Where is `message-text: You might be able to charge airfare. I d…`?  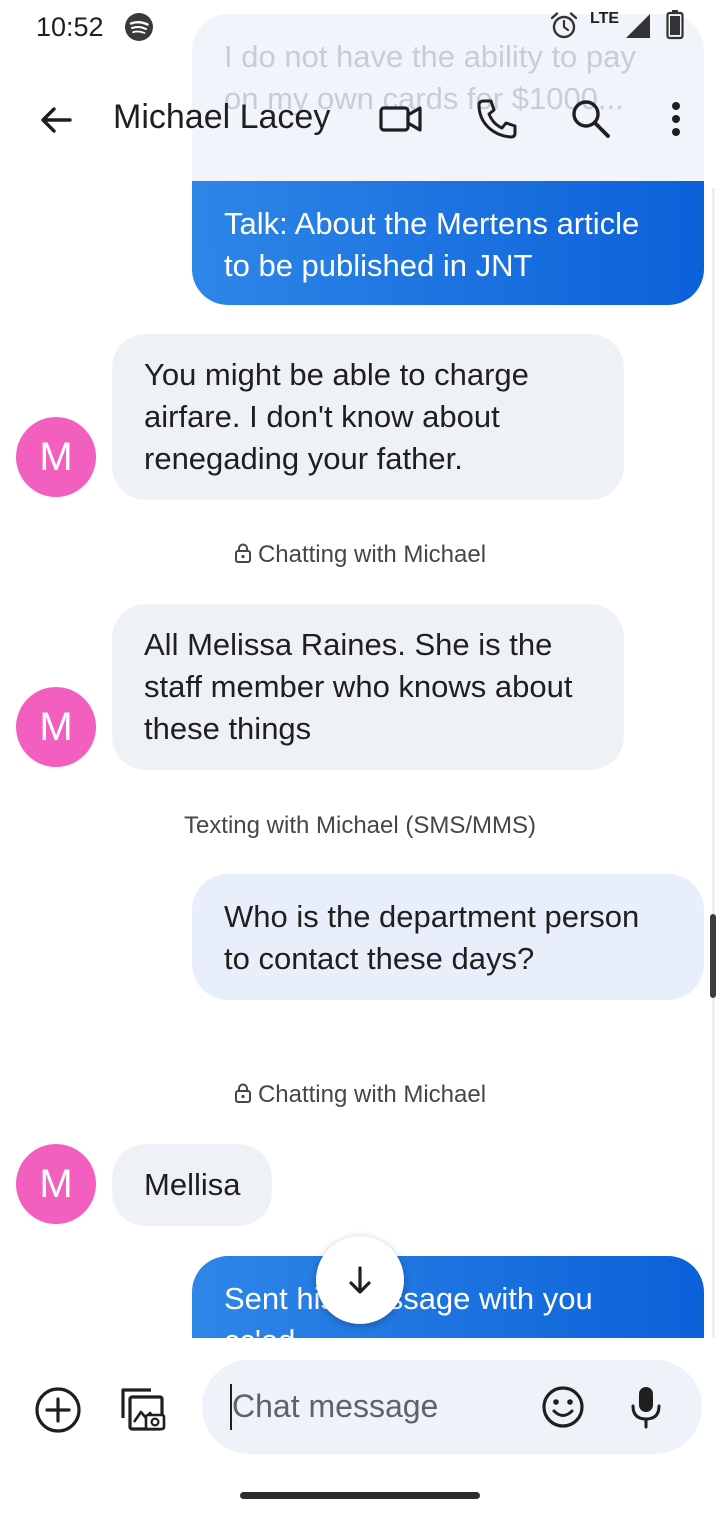 message-text: You might be able to charge airfare. I d… is located at coordinates (336, 416).